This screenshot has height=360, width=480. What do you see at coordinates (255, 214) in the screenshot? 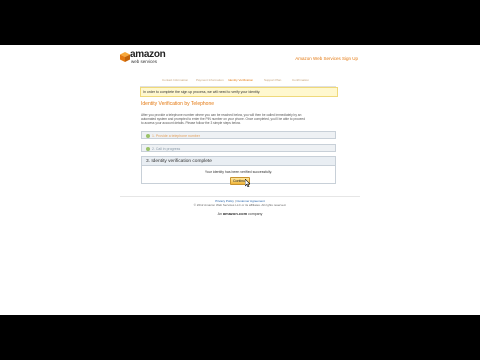
I see `company-suffix: company` at bounding box center [255, 214].